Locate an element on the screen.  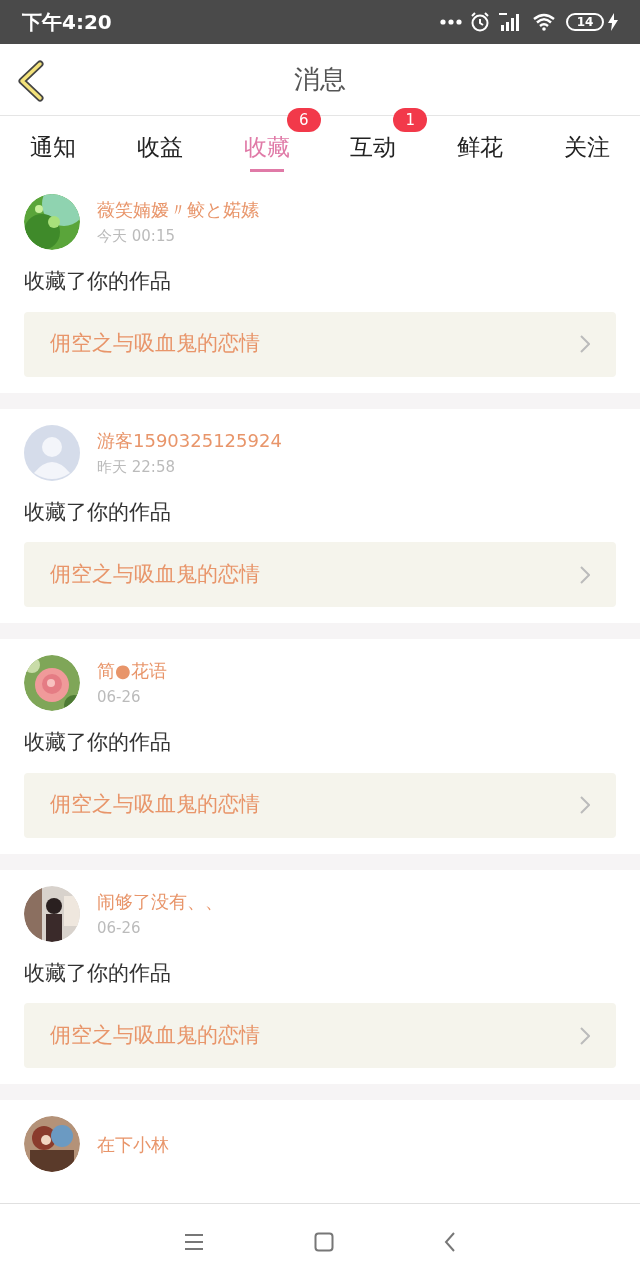
battery-icon: 14 is located at coordinates (585, 22).